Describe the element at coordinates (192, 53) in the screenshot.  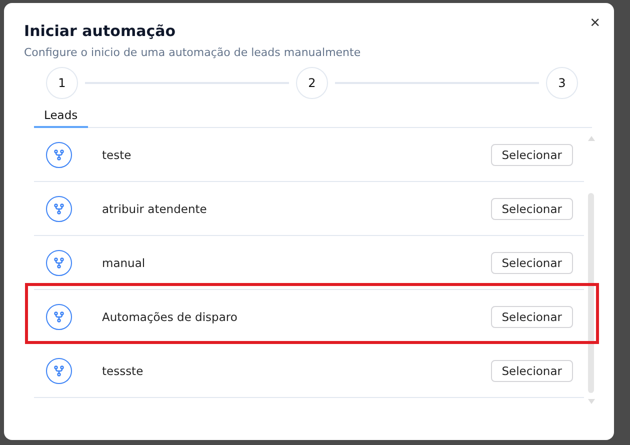
I see `dialog-subtitle: Configure o inicio de uma automação de leads manualmente` at that location.